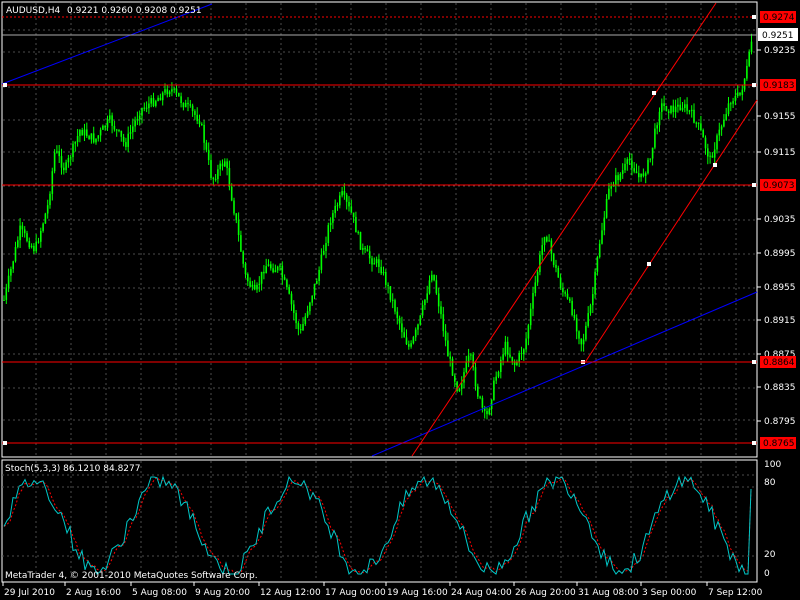 The width and height of the screenshot is (800, 600). What do you see at coordinates (654, 93) in the screenshot?
I see `channel-anchor-point` at bounding box center [654, 93].